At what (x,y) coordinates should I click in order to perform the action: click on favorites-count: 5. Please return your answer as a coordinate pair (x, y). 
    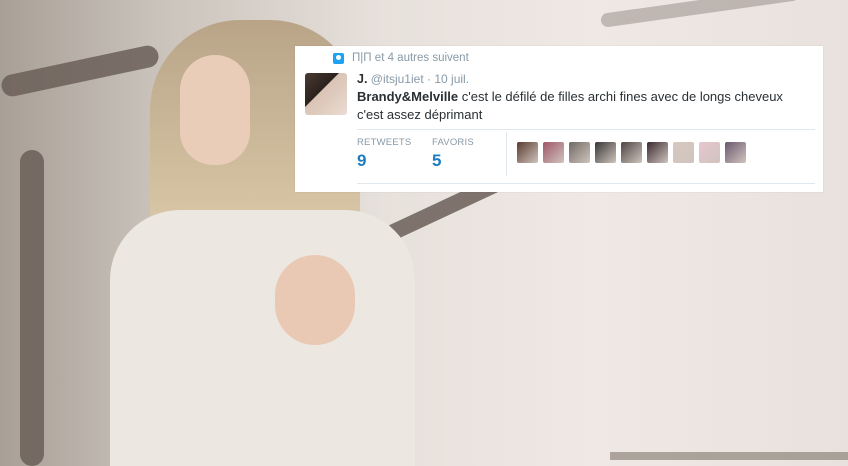
    Looking at the image, I should click on (437, 160).